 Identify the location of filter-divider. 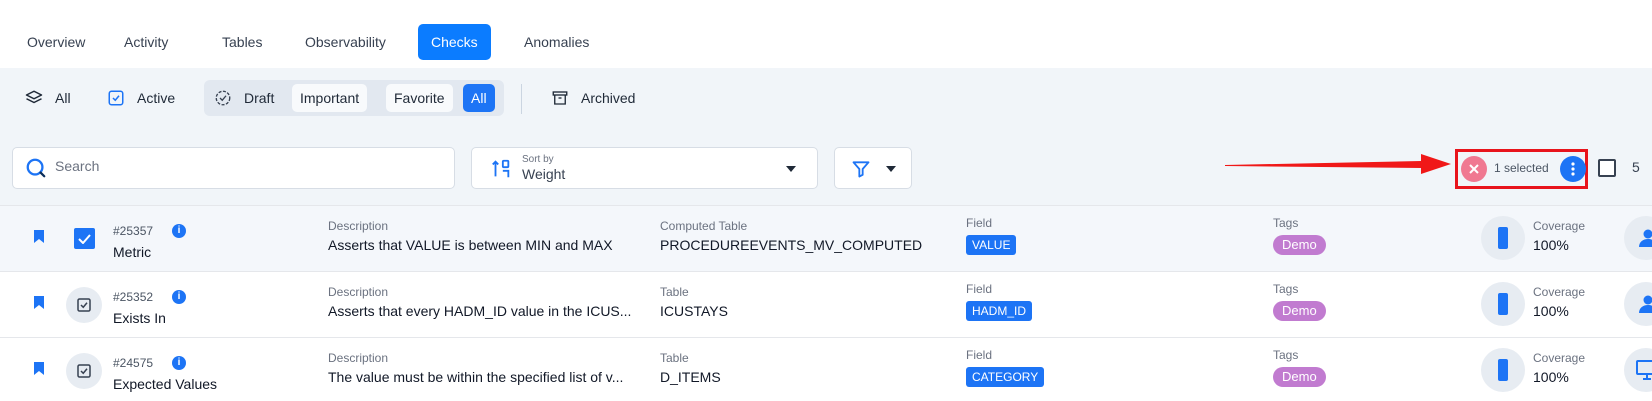
(521, 99).